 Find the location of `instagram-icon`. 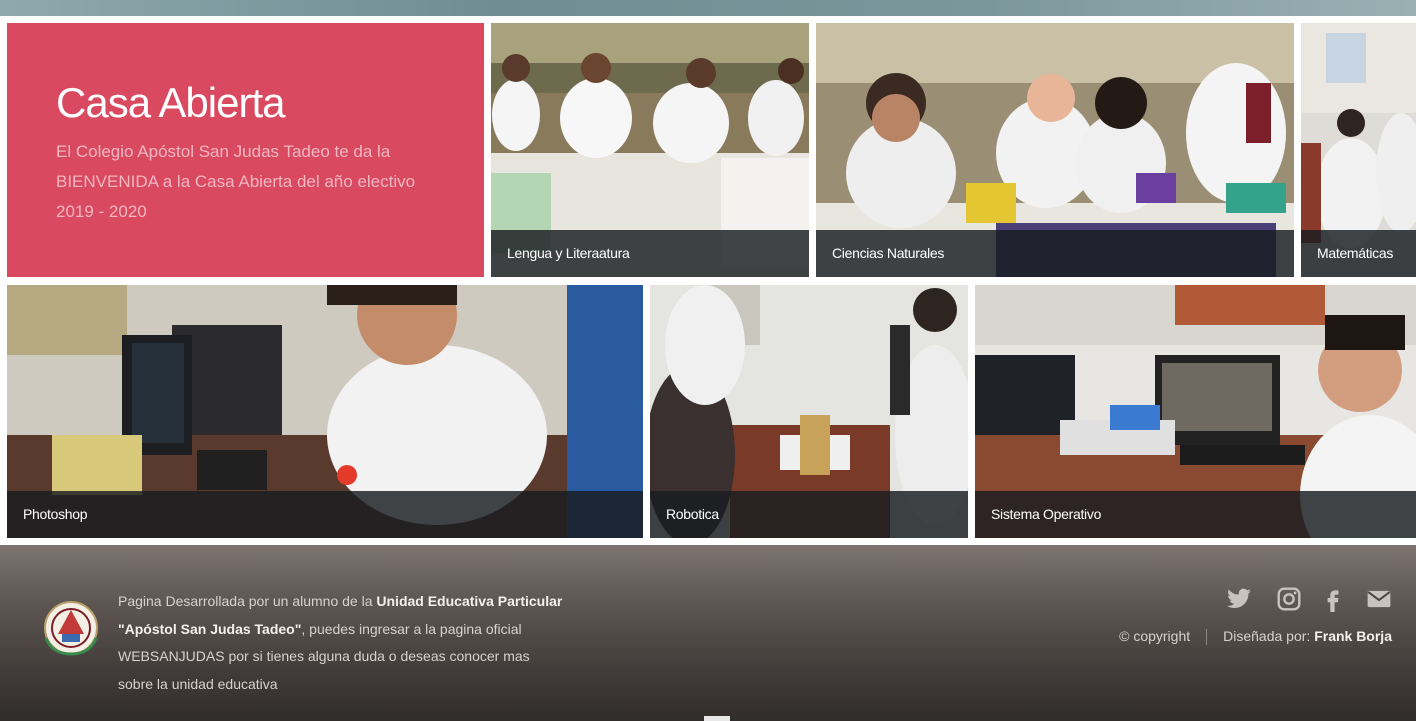

instagram-icon is located at coordinates (1289, 599).